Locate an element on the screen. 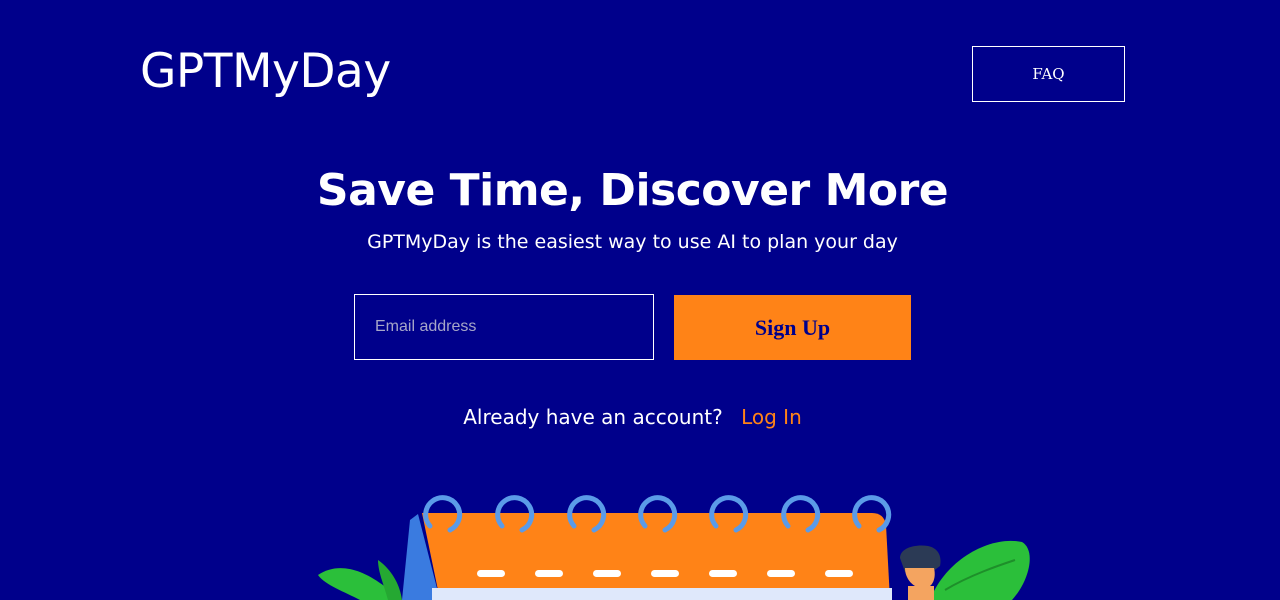  signup-button: Sign Up is located at coordinates (792, 327).